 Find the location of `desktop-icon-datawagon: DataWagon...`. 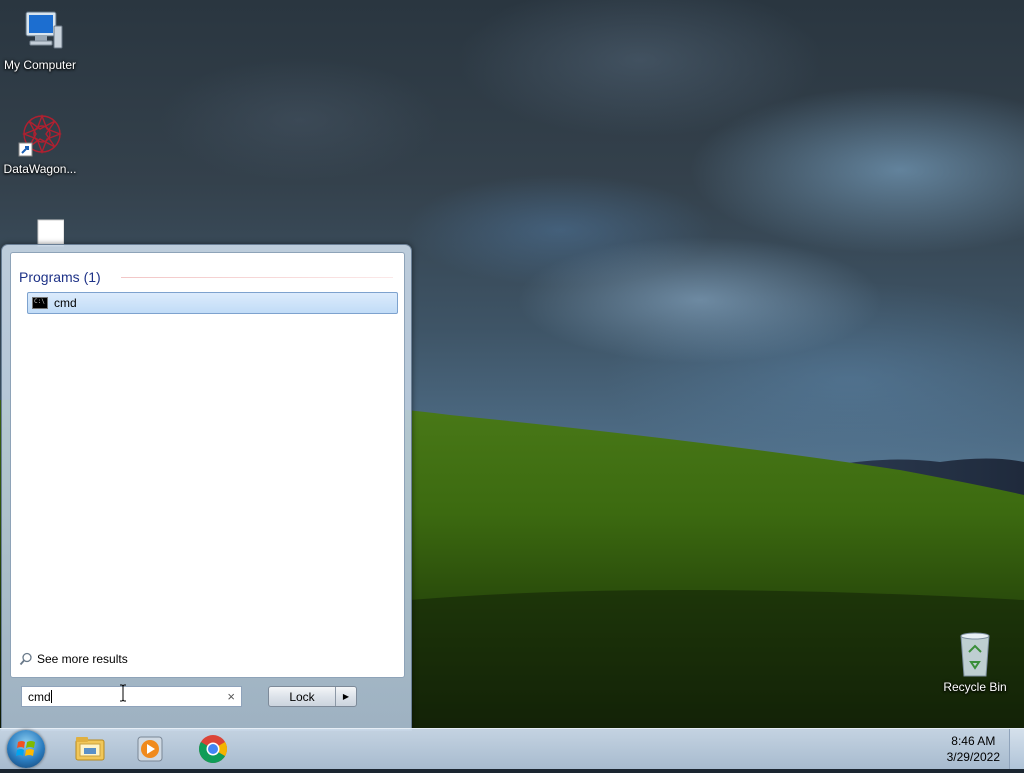

desktop-icon-datawagon: DataWagon... is located at coordinates (40, 144).